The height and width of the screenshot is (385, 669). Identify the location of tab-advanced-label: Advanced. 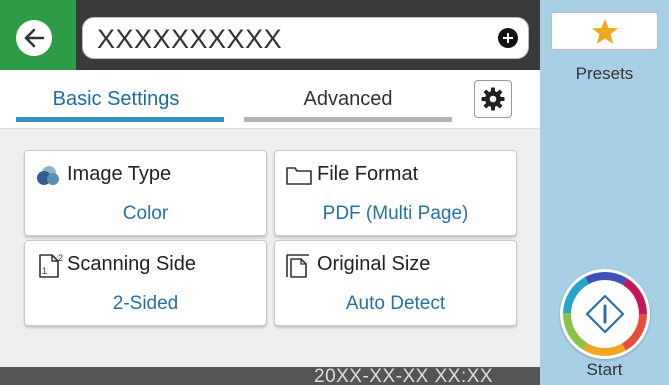
(348, 99).